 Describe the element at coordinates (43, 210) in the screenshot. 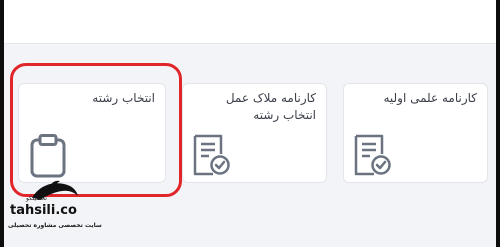

I see `watermark-name: tahsili.co` at that location.